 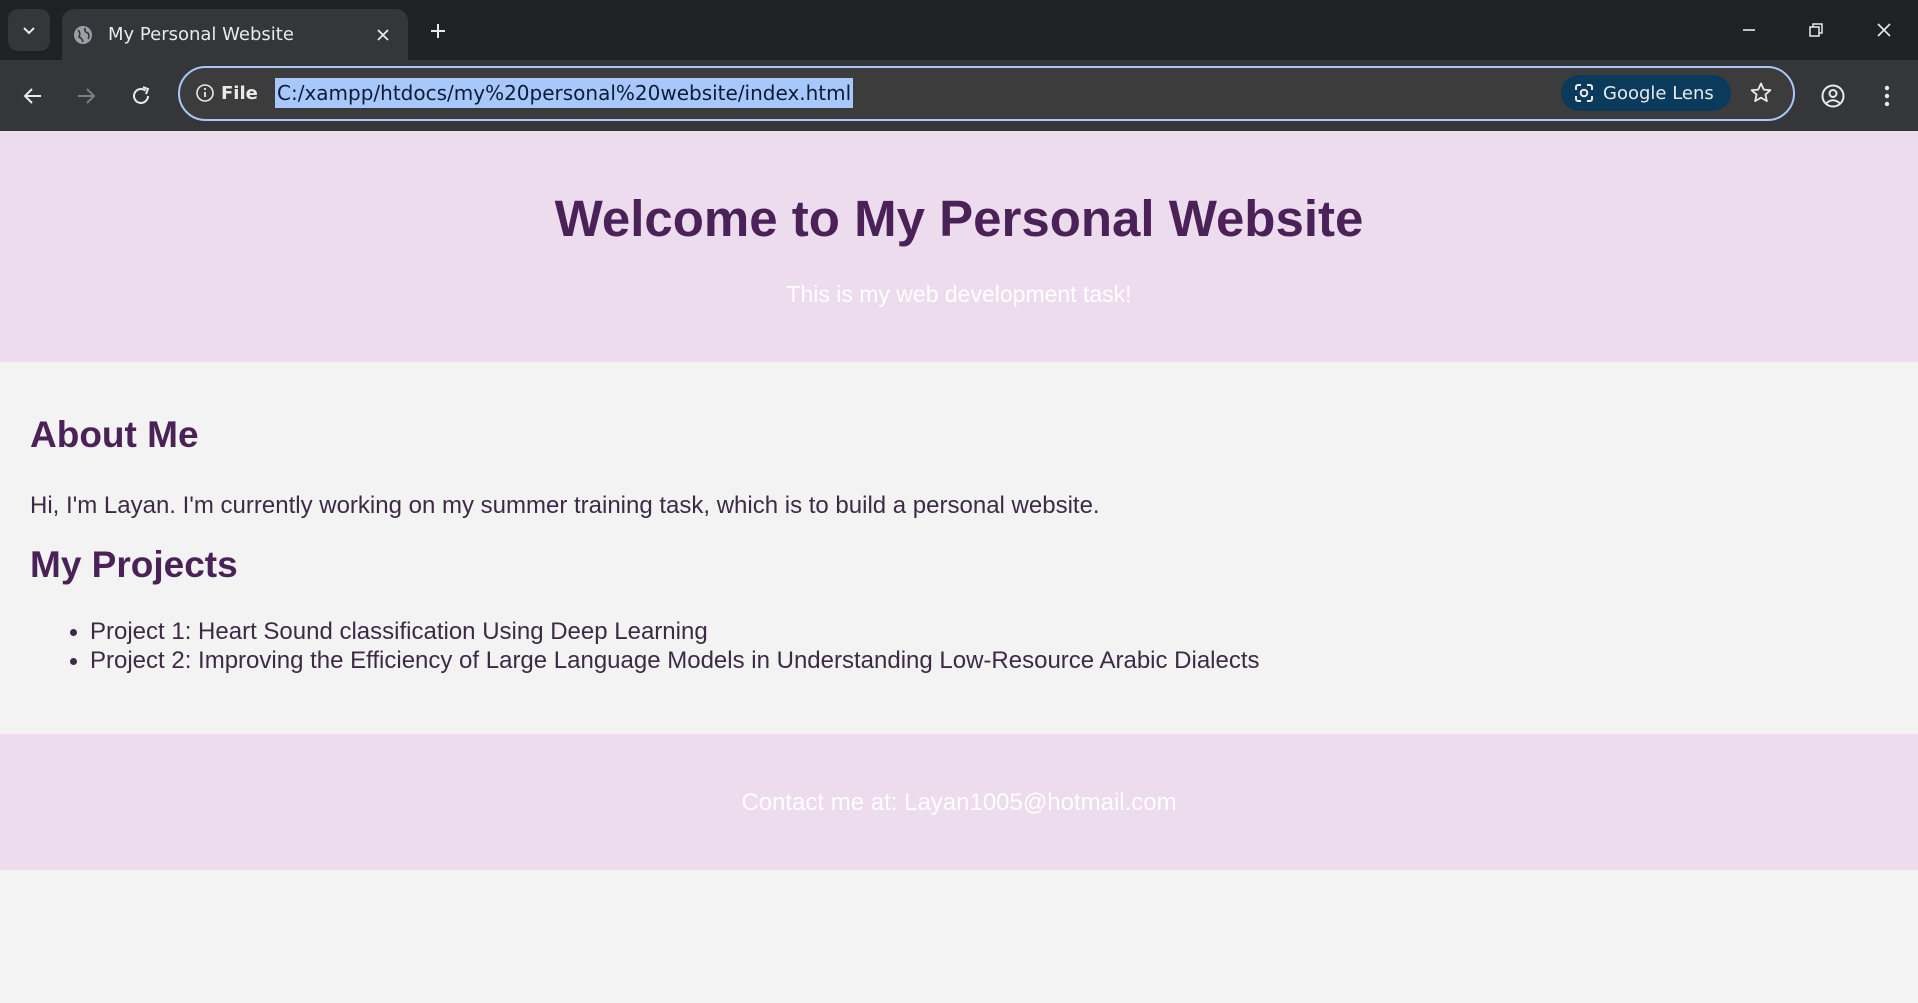 I want to click on forward-button, so click(x=86, y=96).